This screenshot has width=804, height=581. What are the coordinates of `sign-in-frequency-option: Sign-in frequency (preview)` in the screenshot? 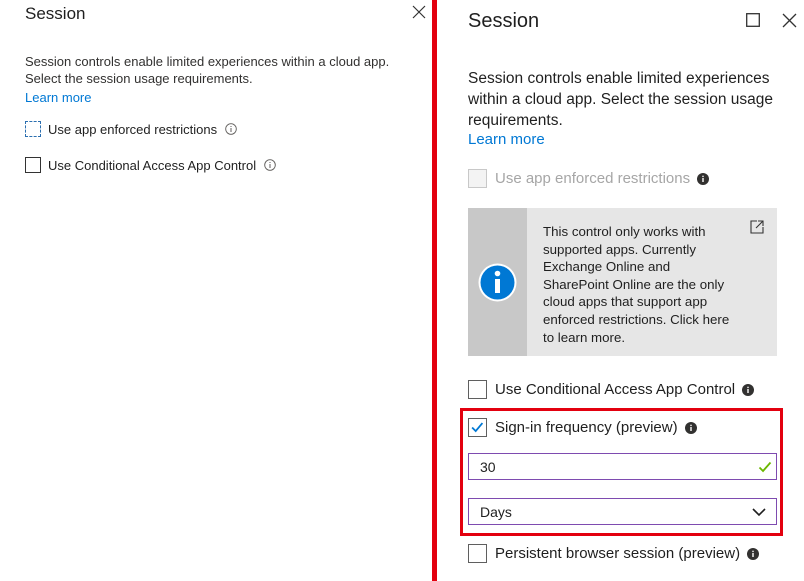 It's located at (582, 427).